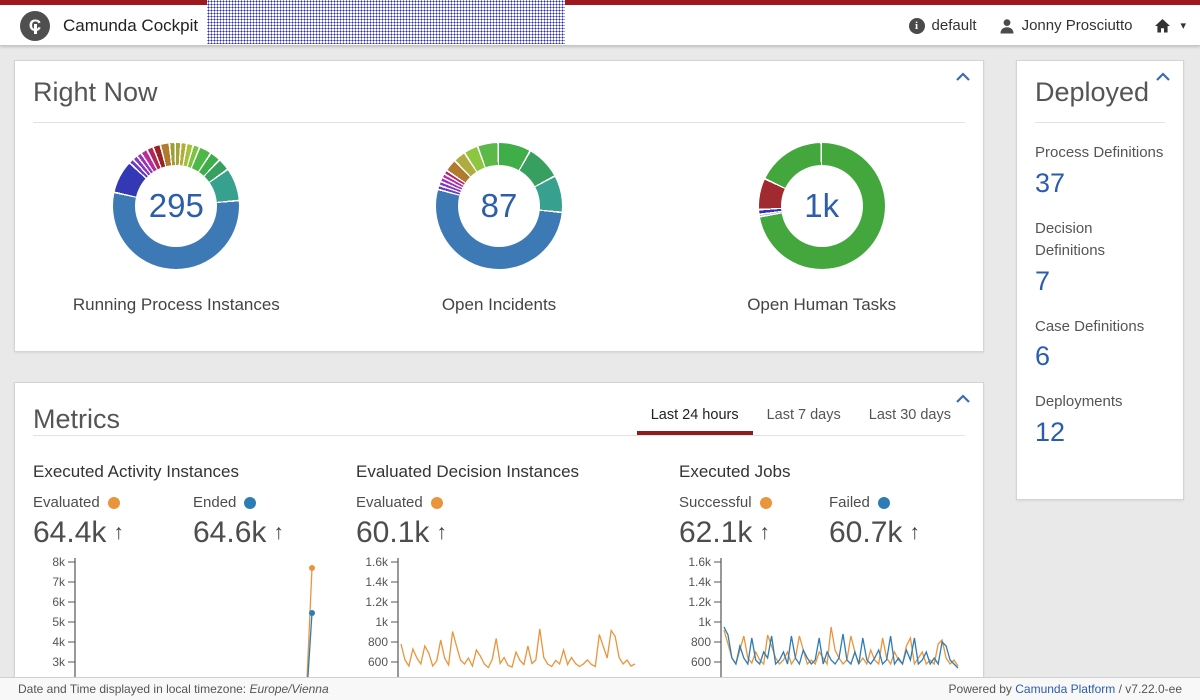 This screenshot has width=1200, height=700. What do you see at coordinates (910, 416) in the screenshot?
I see `tab-last-30-days: Last 30 days` at bounding box center [910, 416].